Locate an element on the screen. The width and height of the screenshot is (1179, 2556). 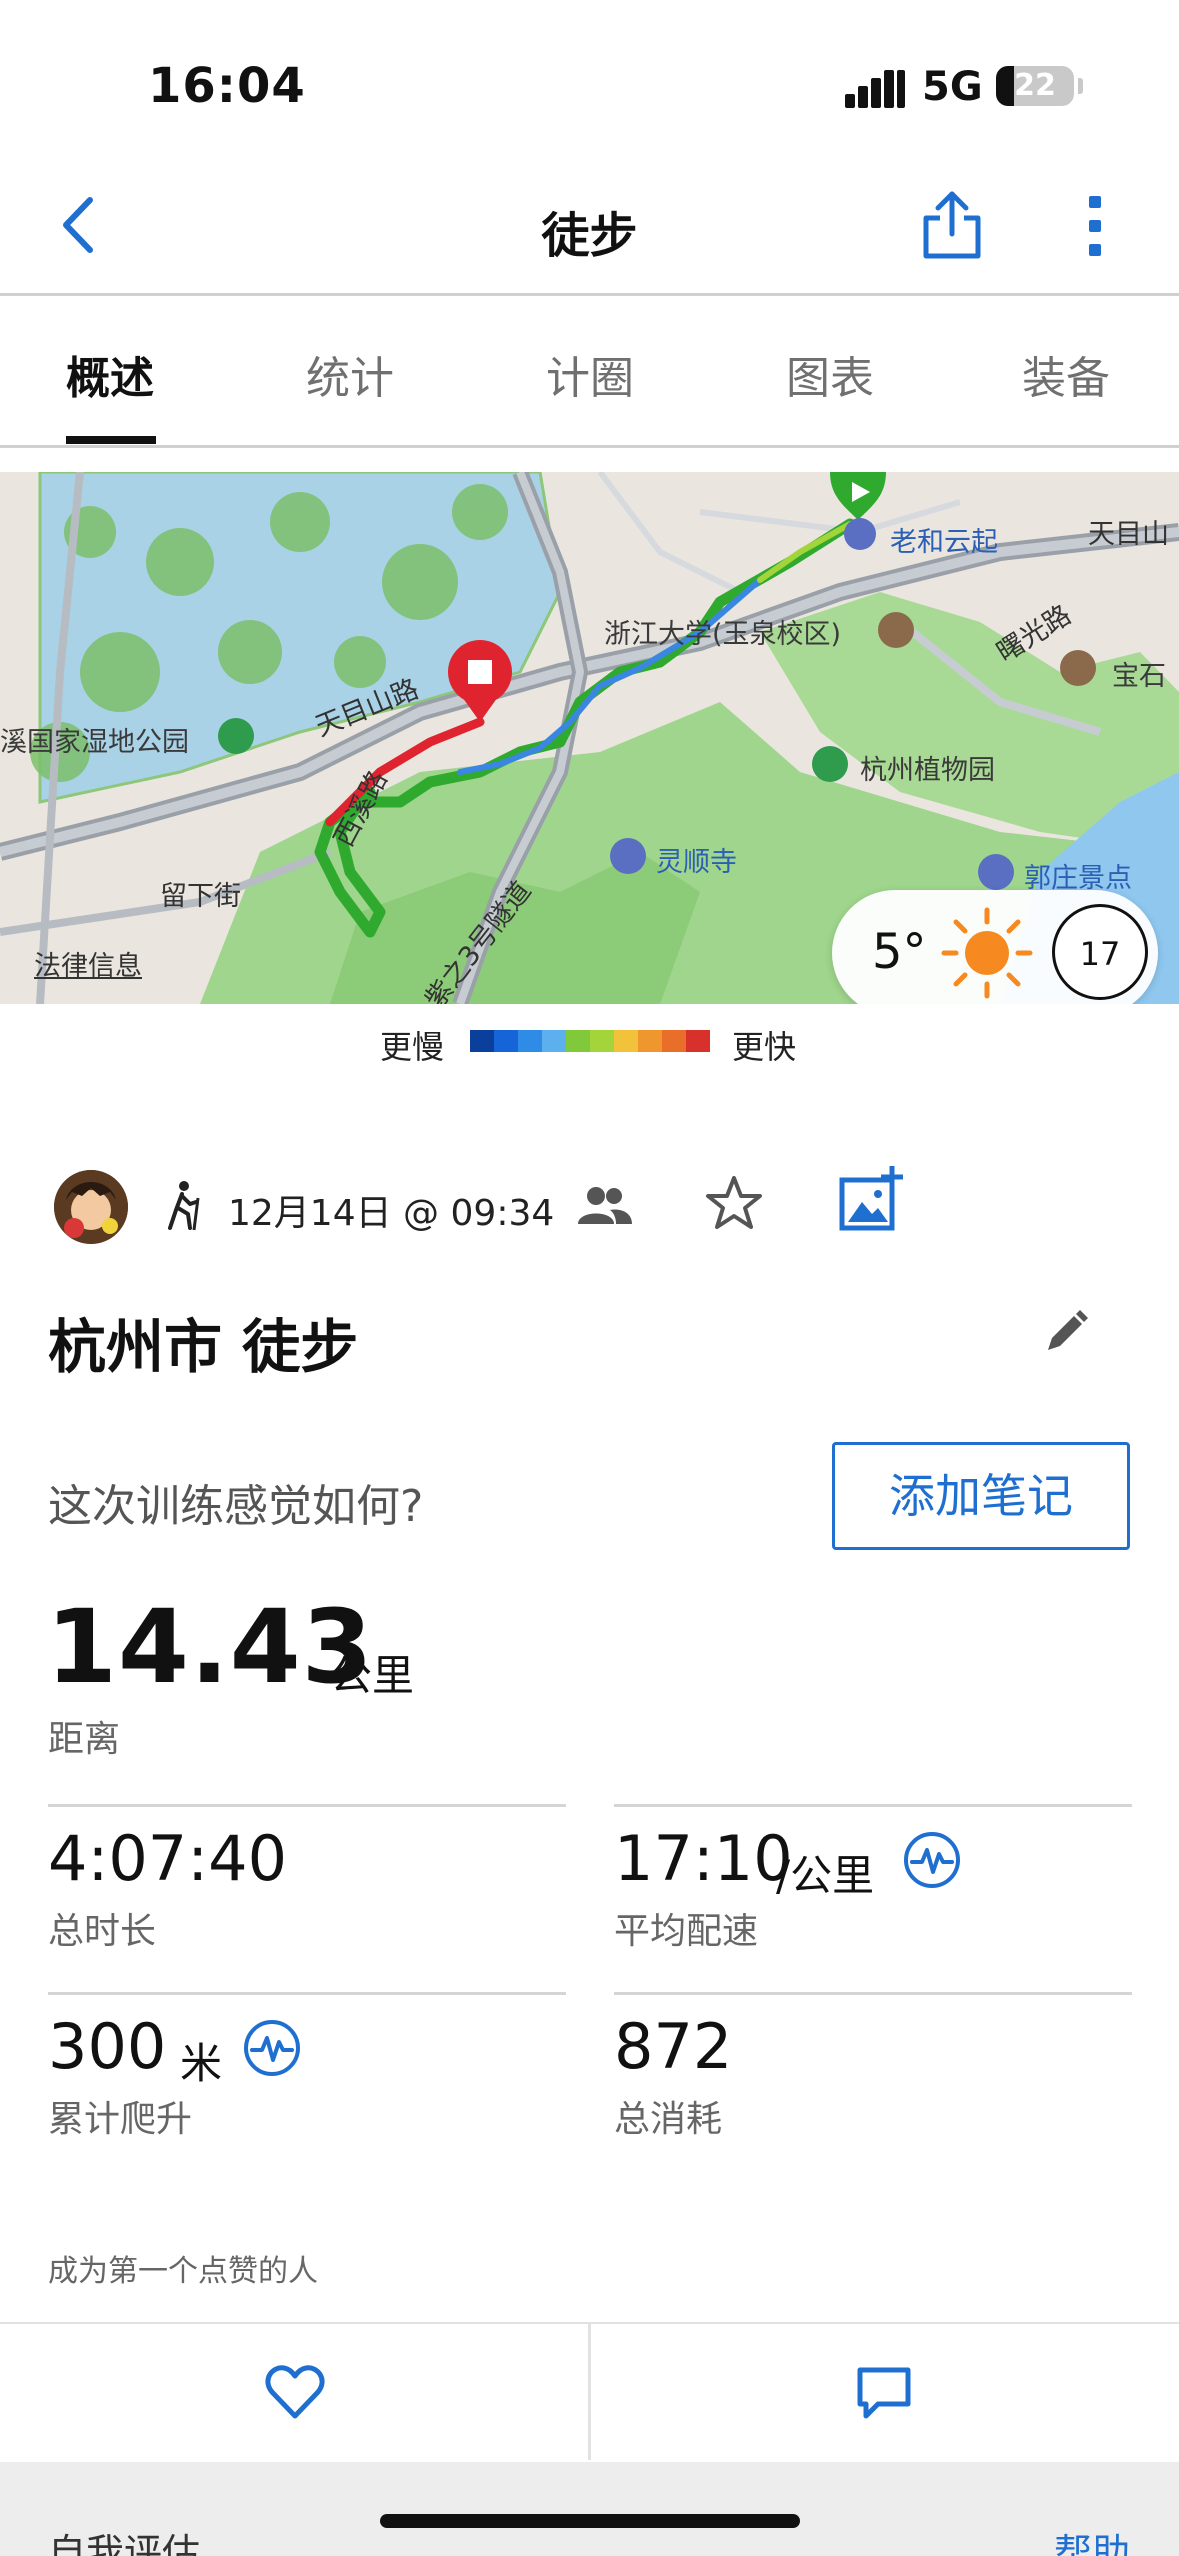
home-indicator is located at coordinates (590, 2521).